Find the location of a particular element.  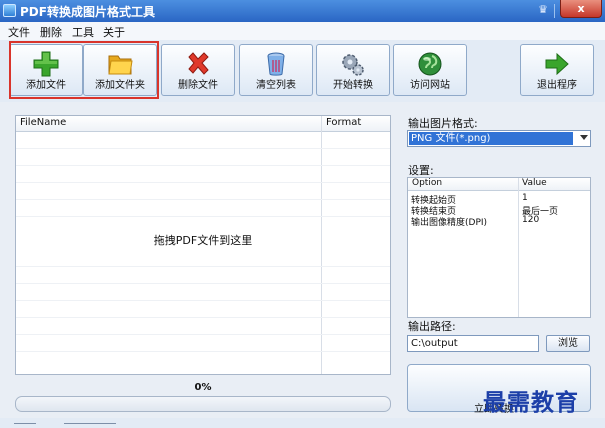

output-format-select: PNG 文件(*.png) is located at coordinates (499, 138).